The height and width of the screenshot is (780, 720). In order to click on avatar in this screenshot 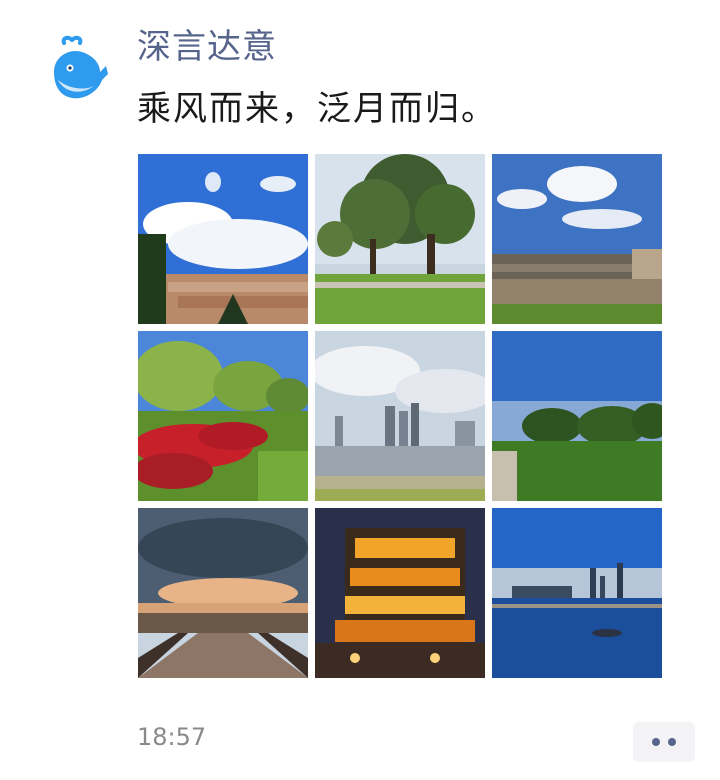, I will do `click(79, 70)`.